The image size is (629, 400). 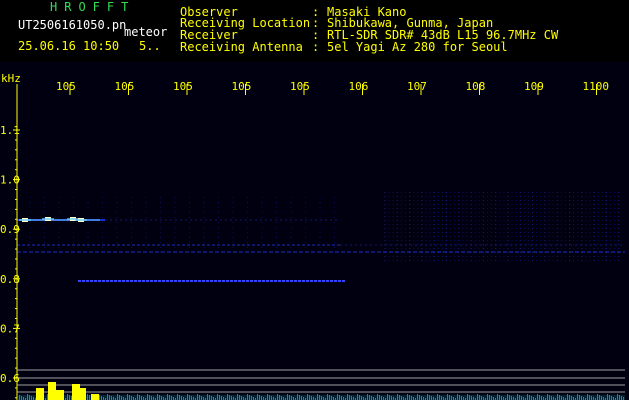 What do you see at coordinates (146, 32) in the screenshot?
I see `meteor-label: meteor` at bounding box center [146, 32].